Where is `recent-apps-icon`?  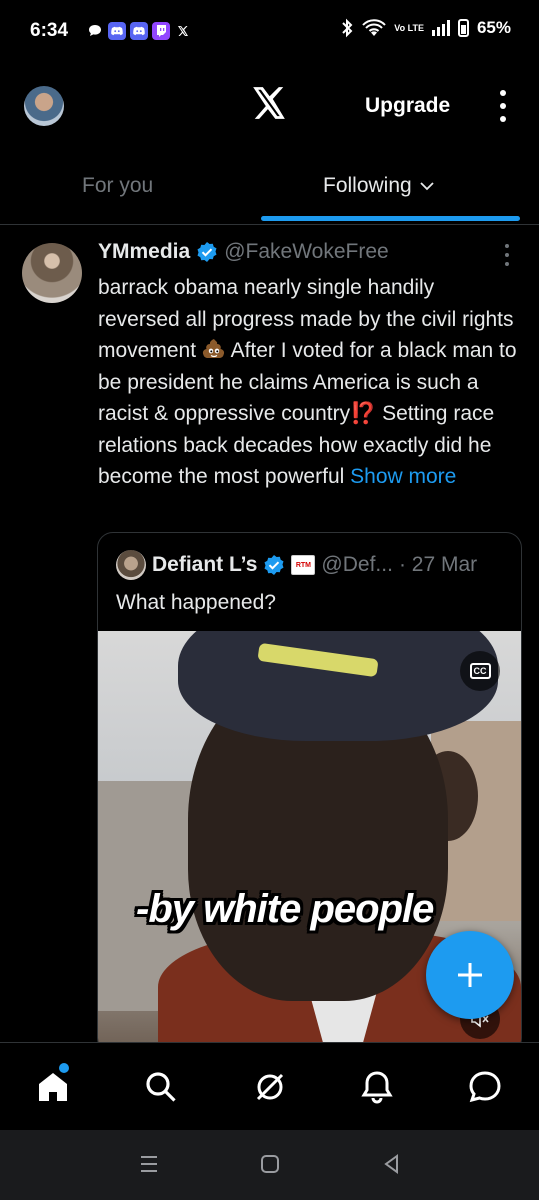
recent-apps-icon is located at coordinates (149, 1164).